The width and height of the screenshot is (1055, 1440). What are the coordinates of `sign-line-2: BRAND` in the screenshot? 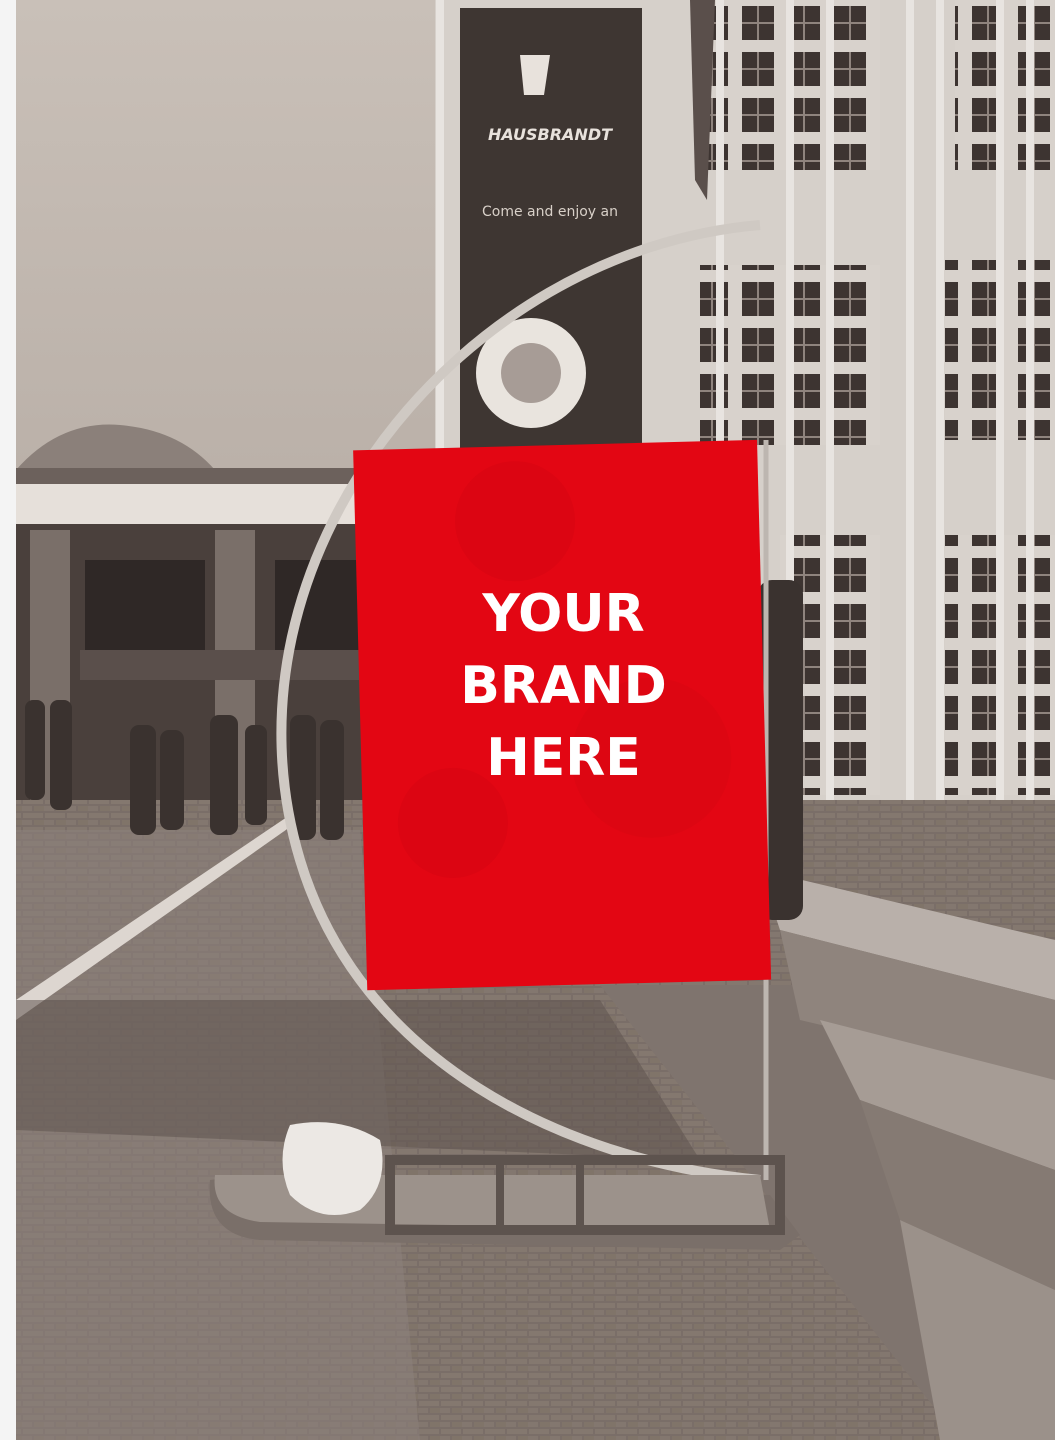 It's located at (563, 686).